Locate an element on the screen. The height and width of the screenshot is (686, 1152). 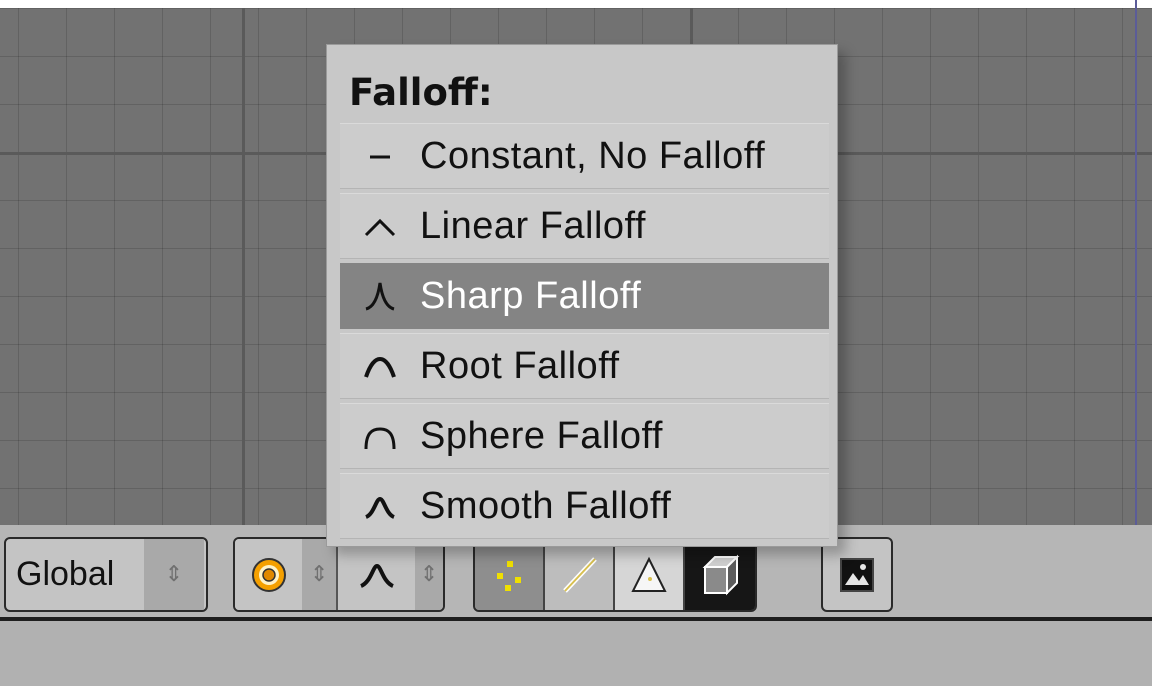
root-falloff-icon is located at coordinates (380, 366).